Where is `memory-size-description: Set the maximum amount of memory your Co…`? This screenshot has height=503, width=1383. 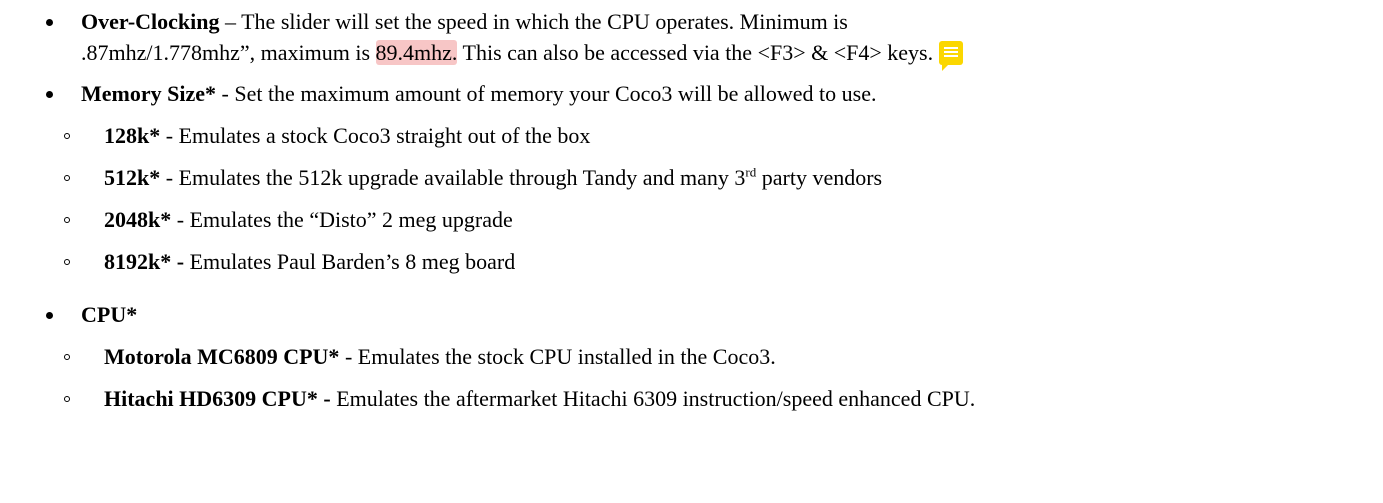
memory-size-description: Set the maximum amount of memory your Co… is located at coordinates (555, 93).